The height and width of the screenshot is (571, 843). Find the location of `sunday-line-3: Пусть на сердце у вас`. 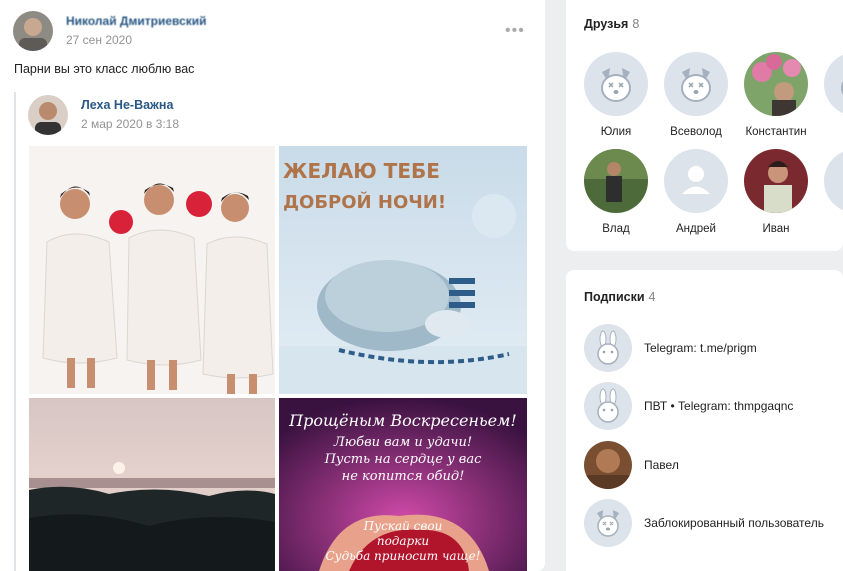

sunday-line-3: Пусть на сердце у вас is located at coordinates (403, 459).